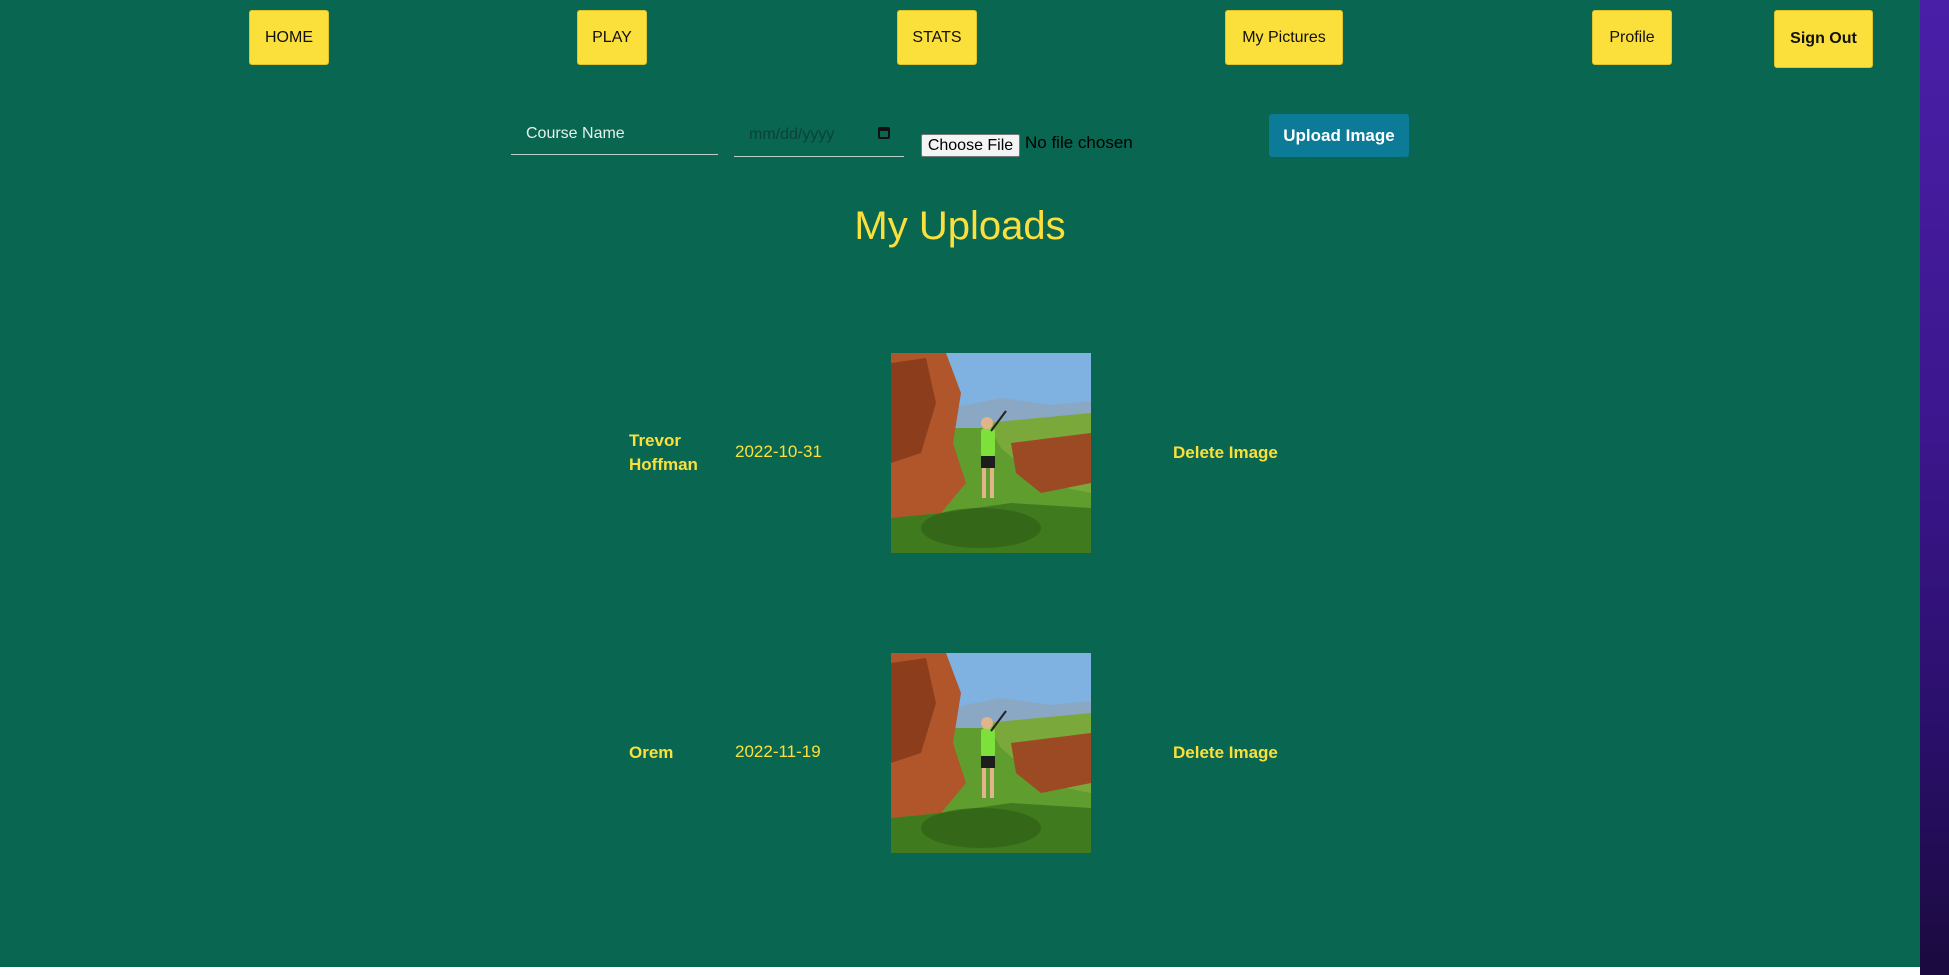  I want to click on sign-out-button: Sign Out, so click(1823, 39).